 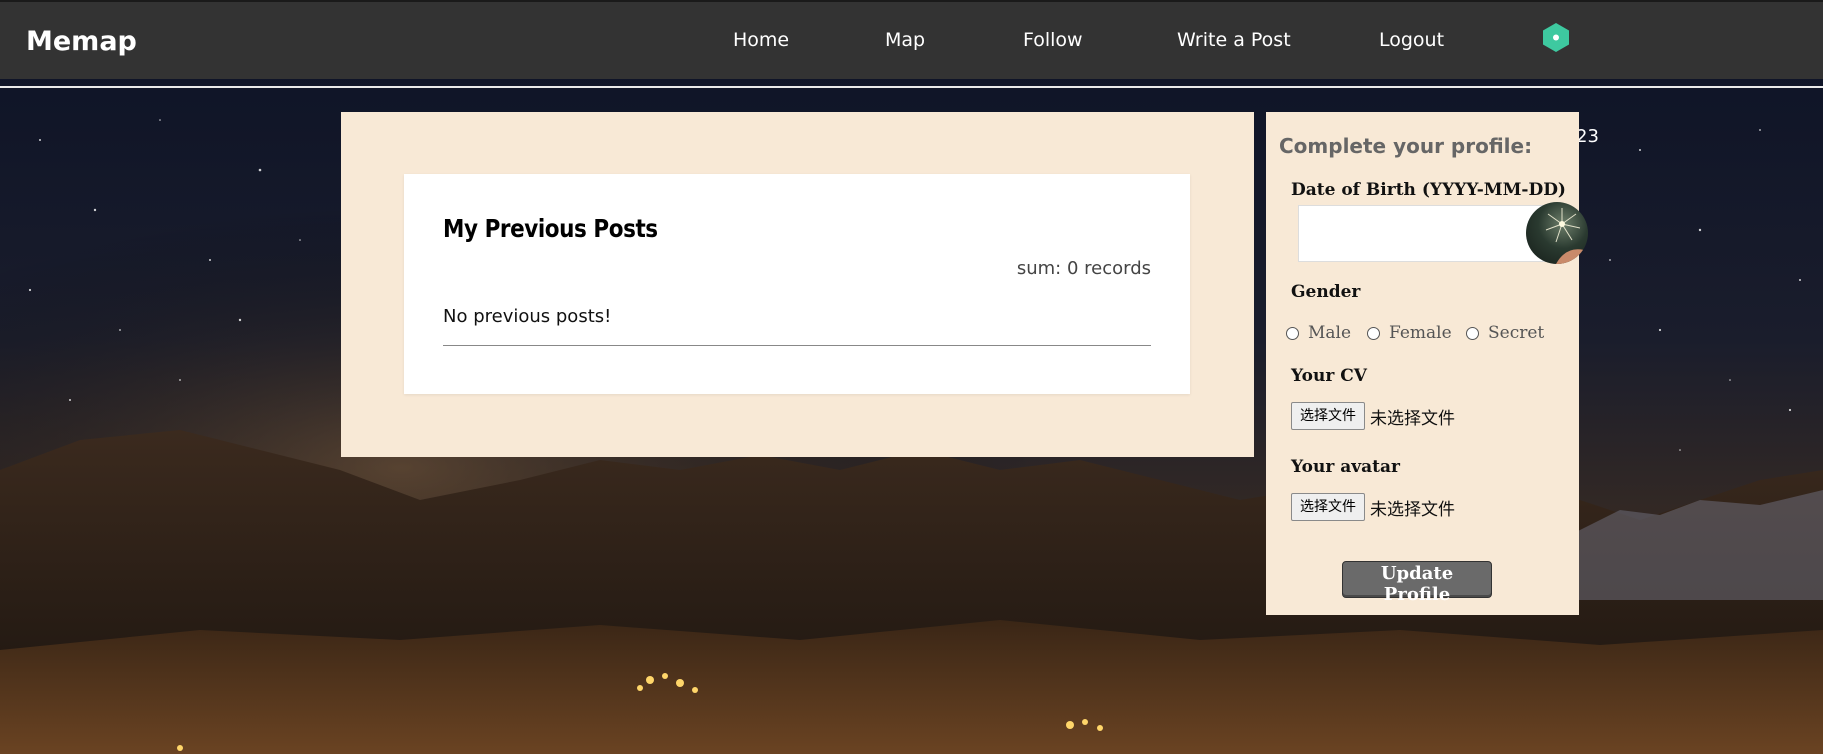 I want to click on posts-divider, so click(x=797, y=345).